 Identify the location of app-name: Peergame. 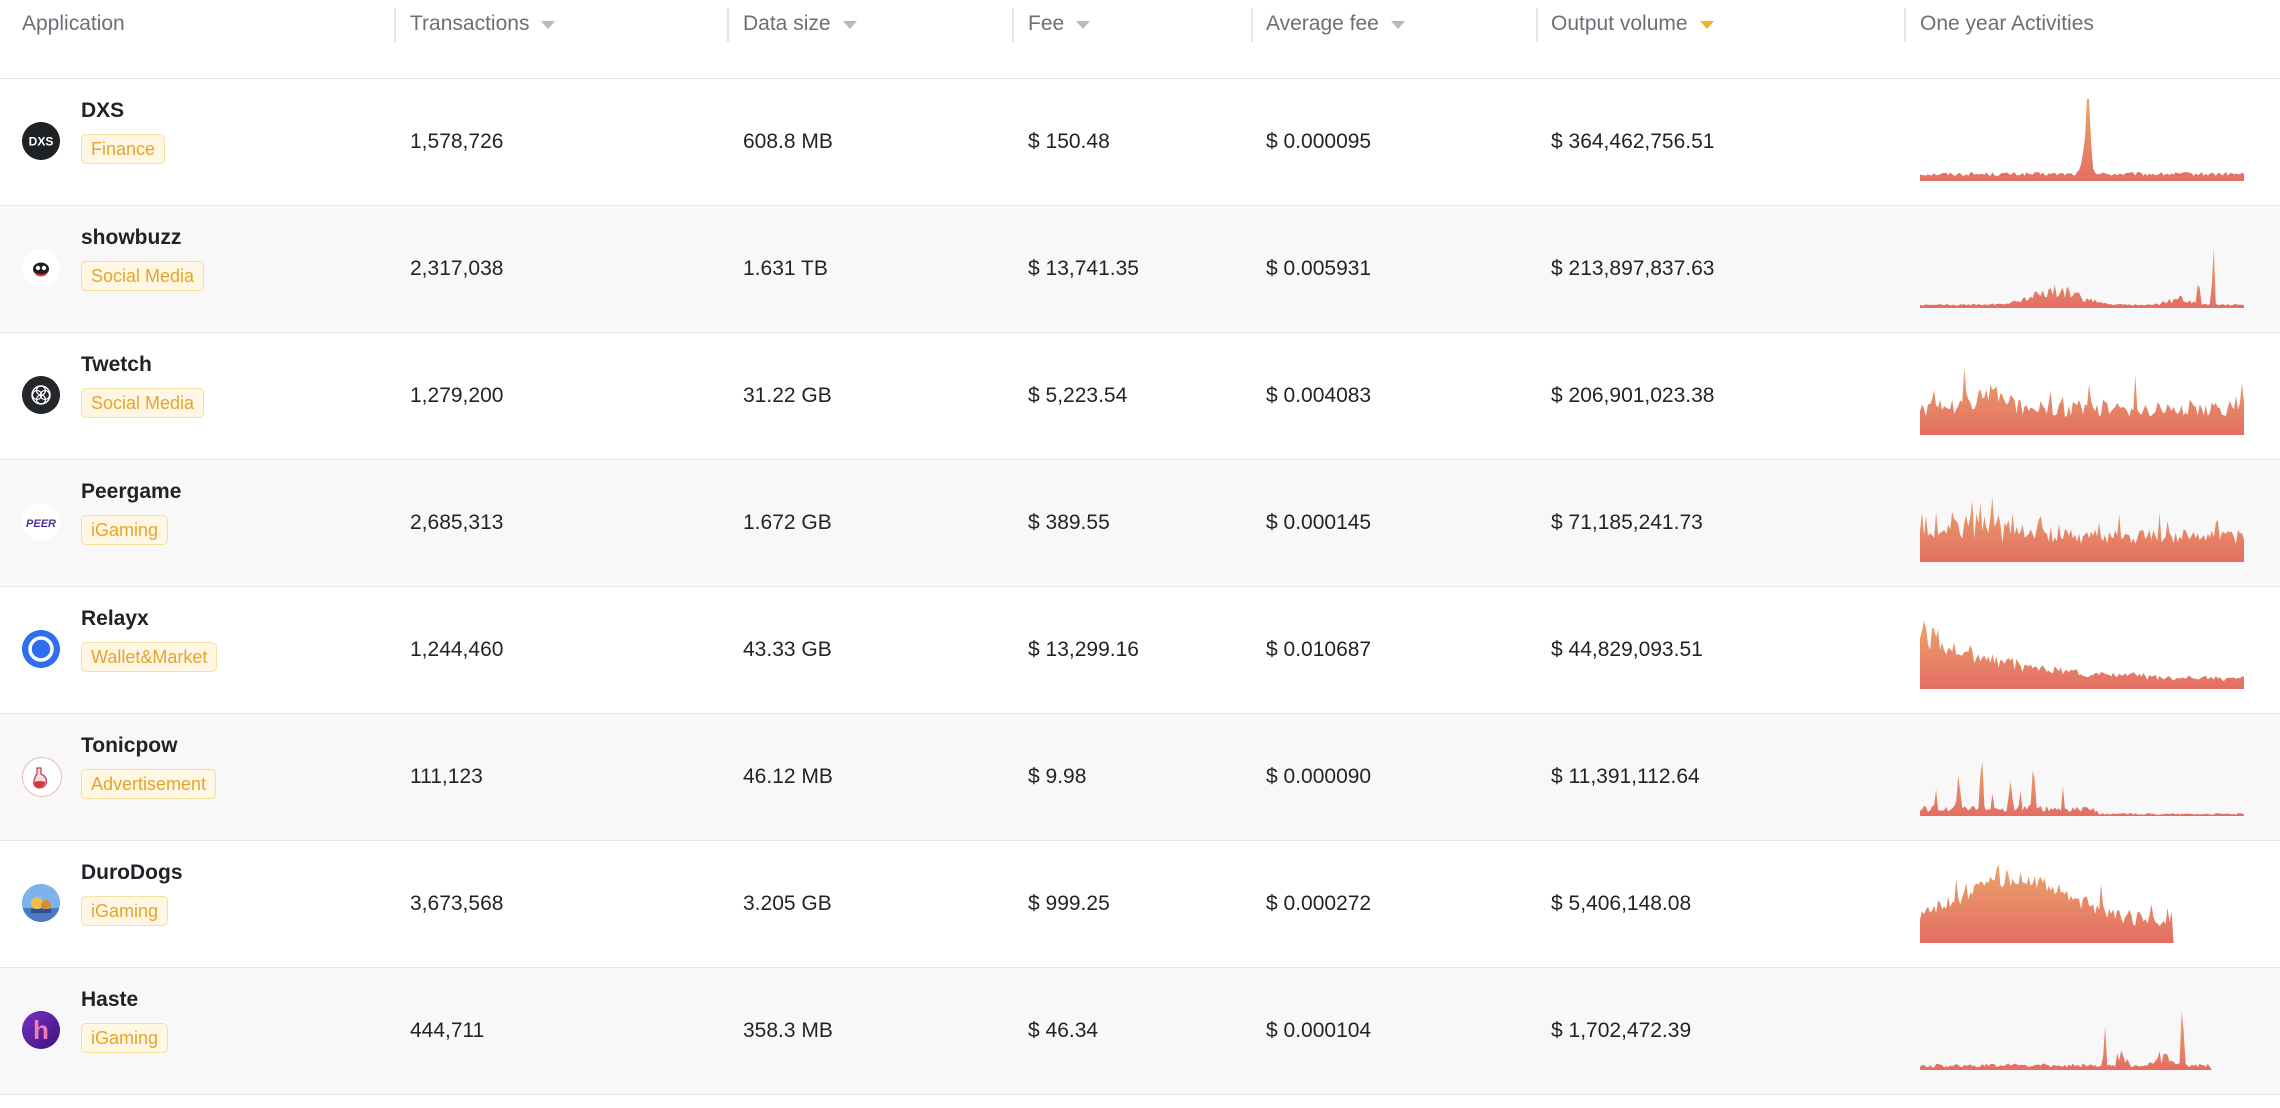
(131, 492).